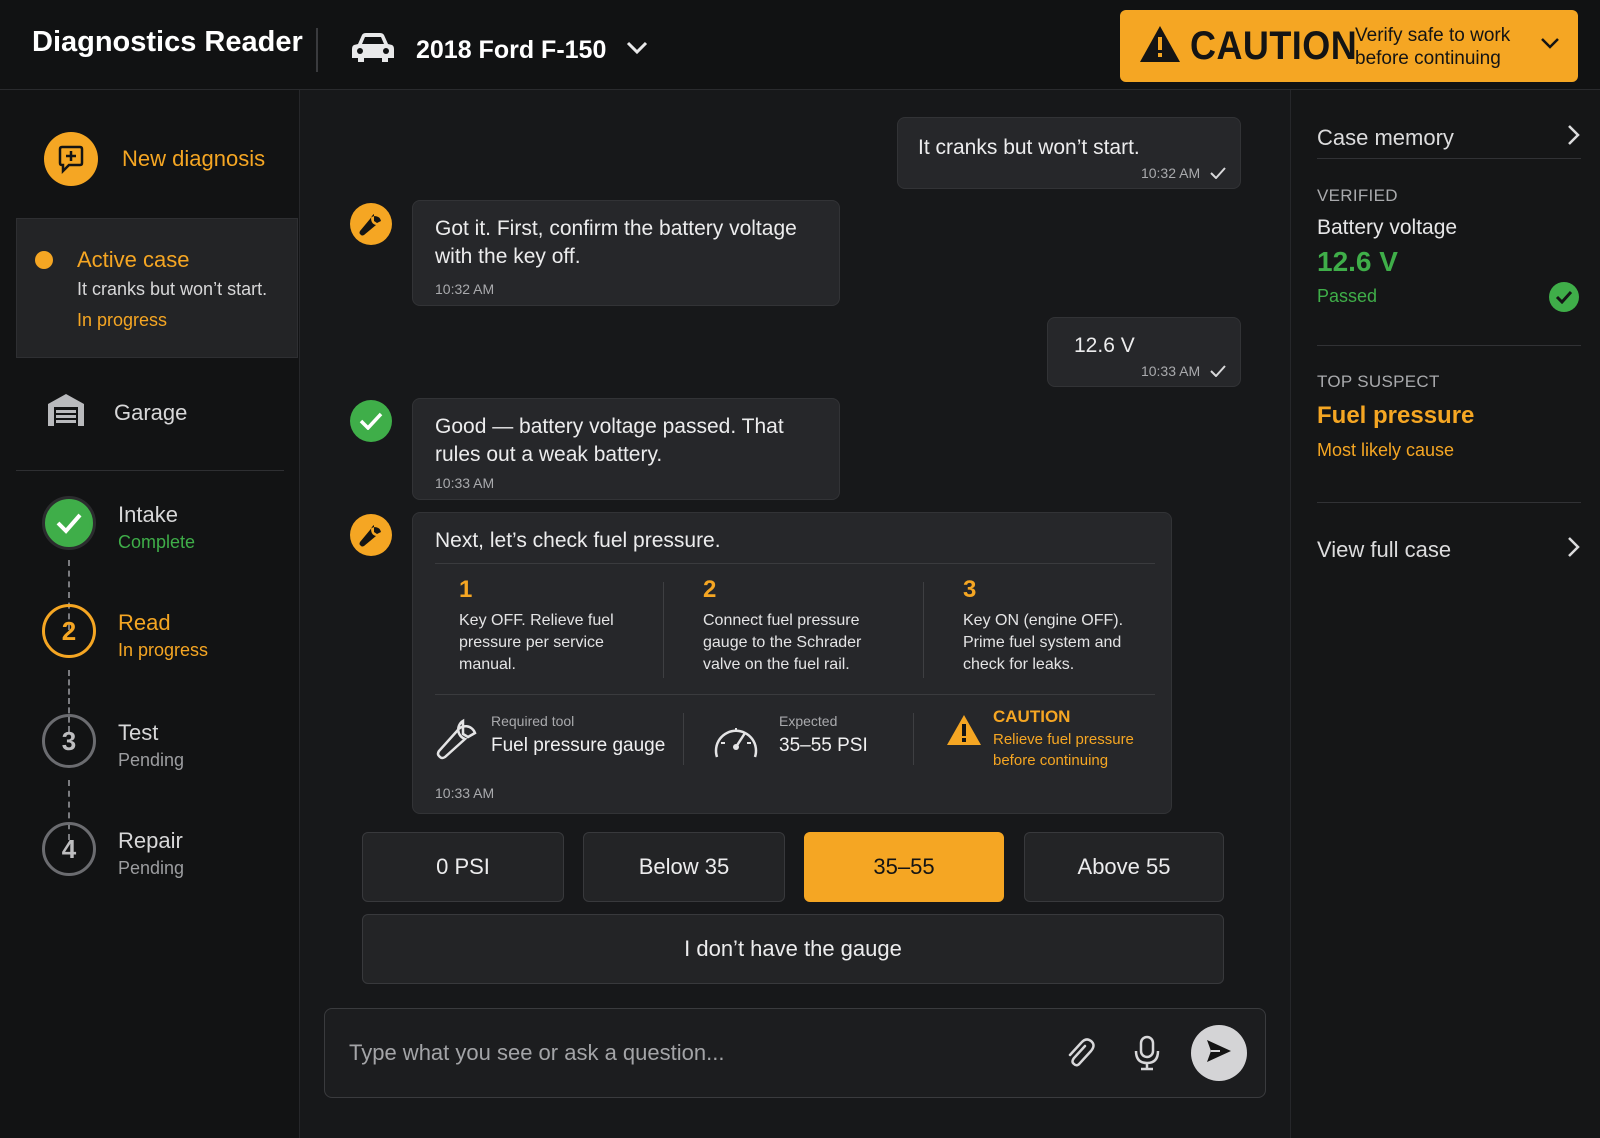 The image size is (1600, 1138). I want to click on case-memory-header: Case memory, so click(1449, 138).